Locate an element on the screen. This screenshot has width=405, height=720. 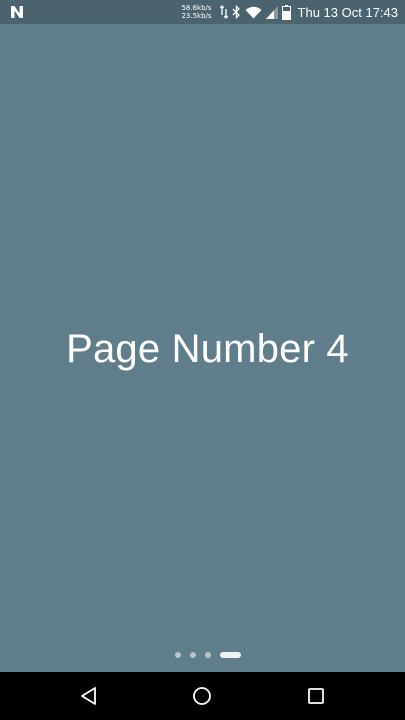
back-icon is located at coordinates (89, 696).